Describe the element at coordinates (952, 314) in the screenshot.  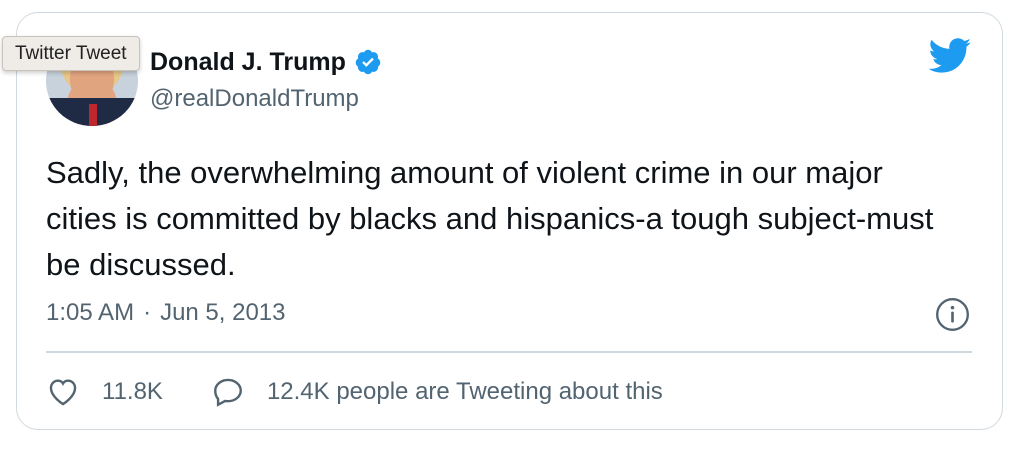
I see `info-icon` at that location.